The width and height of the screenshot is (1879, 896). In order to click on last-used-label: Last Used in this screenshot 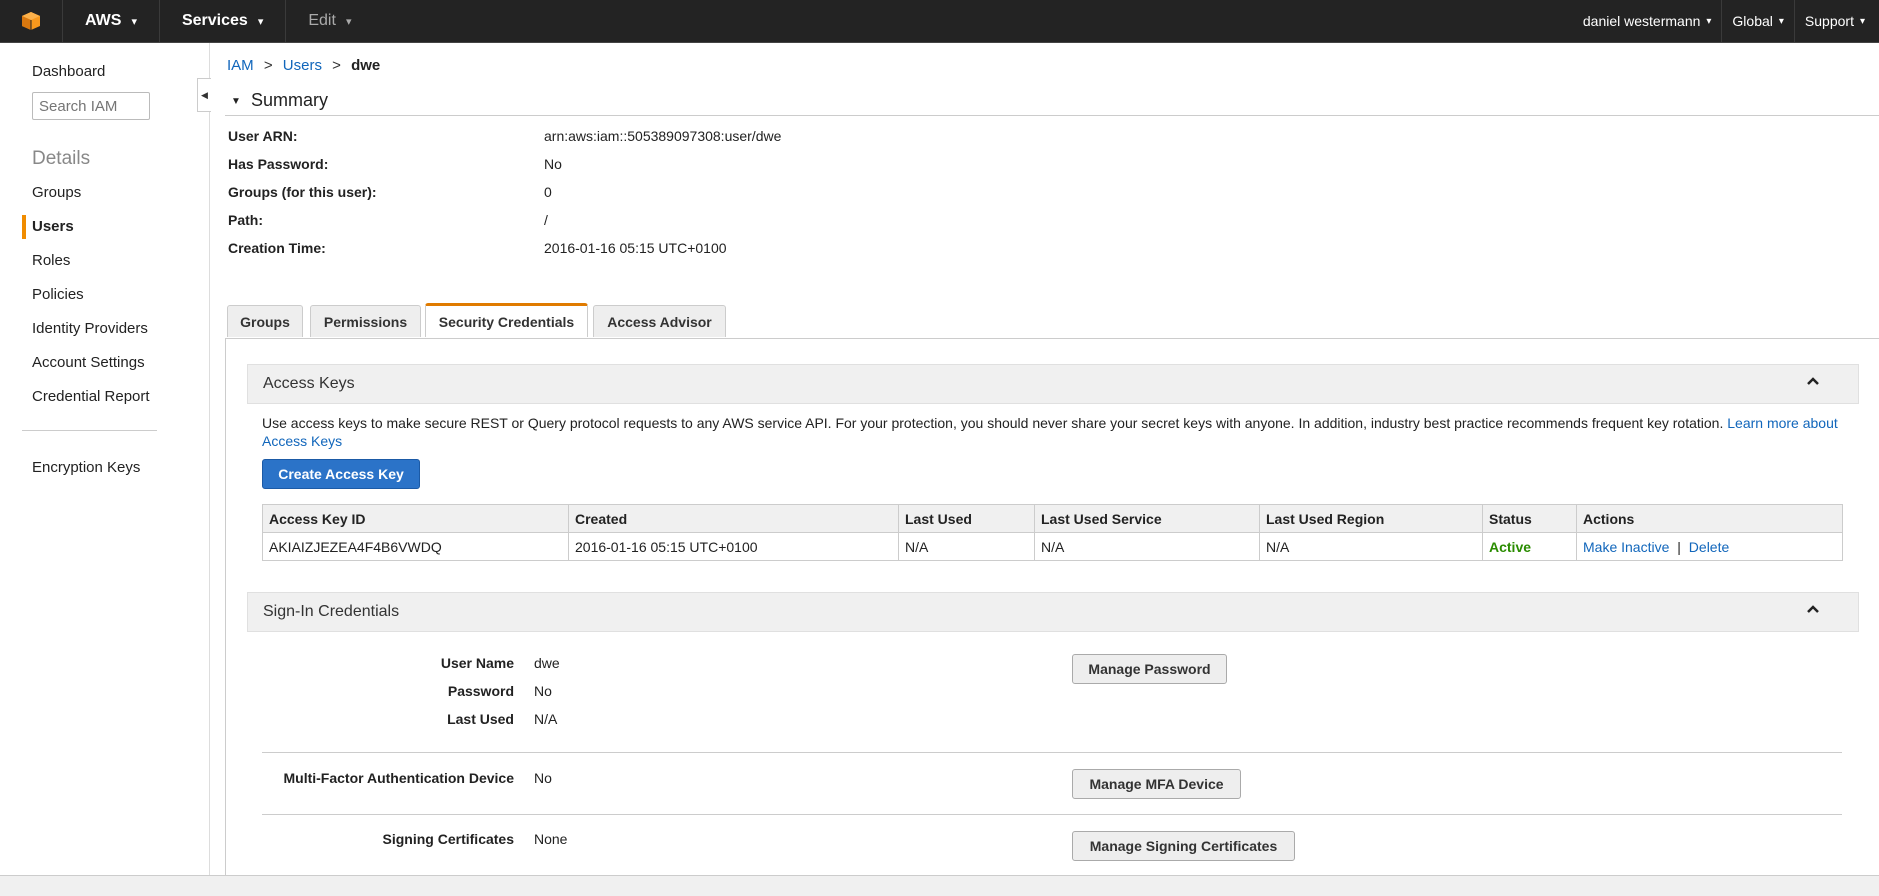, I will do `click(480, 719)`.